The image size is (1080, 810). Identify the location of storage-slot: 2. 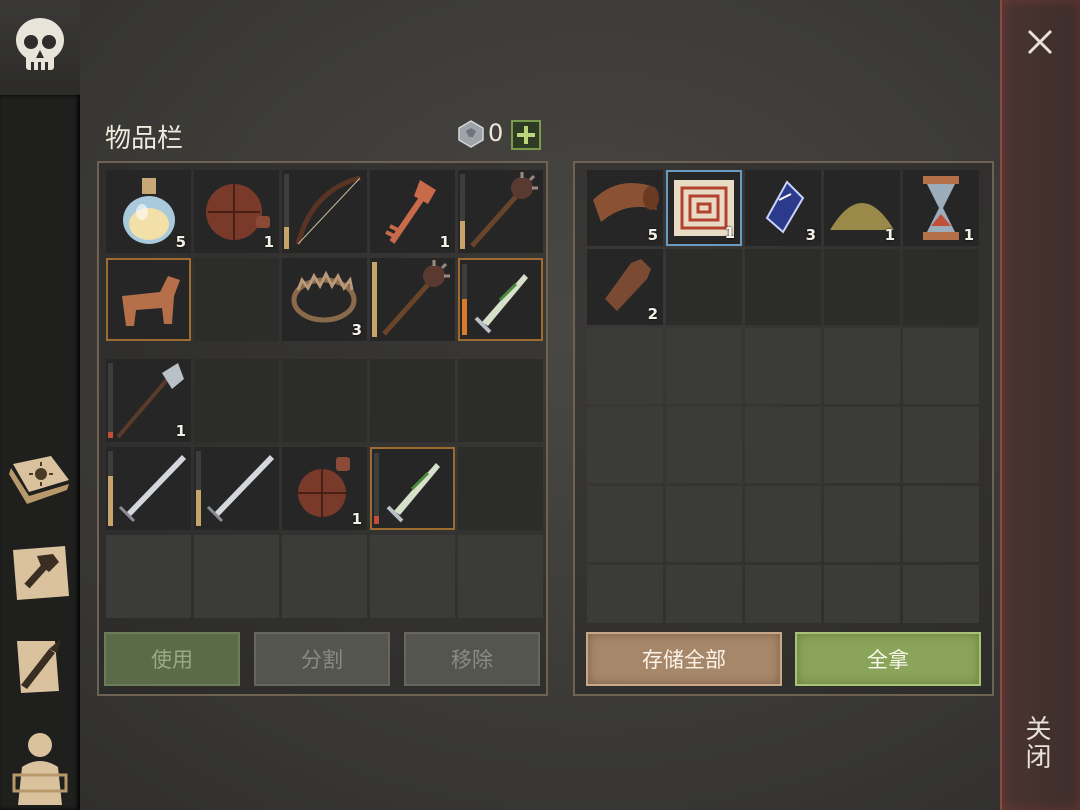
(625, 287).